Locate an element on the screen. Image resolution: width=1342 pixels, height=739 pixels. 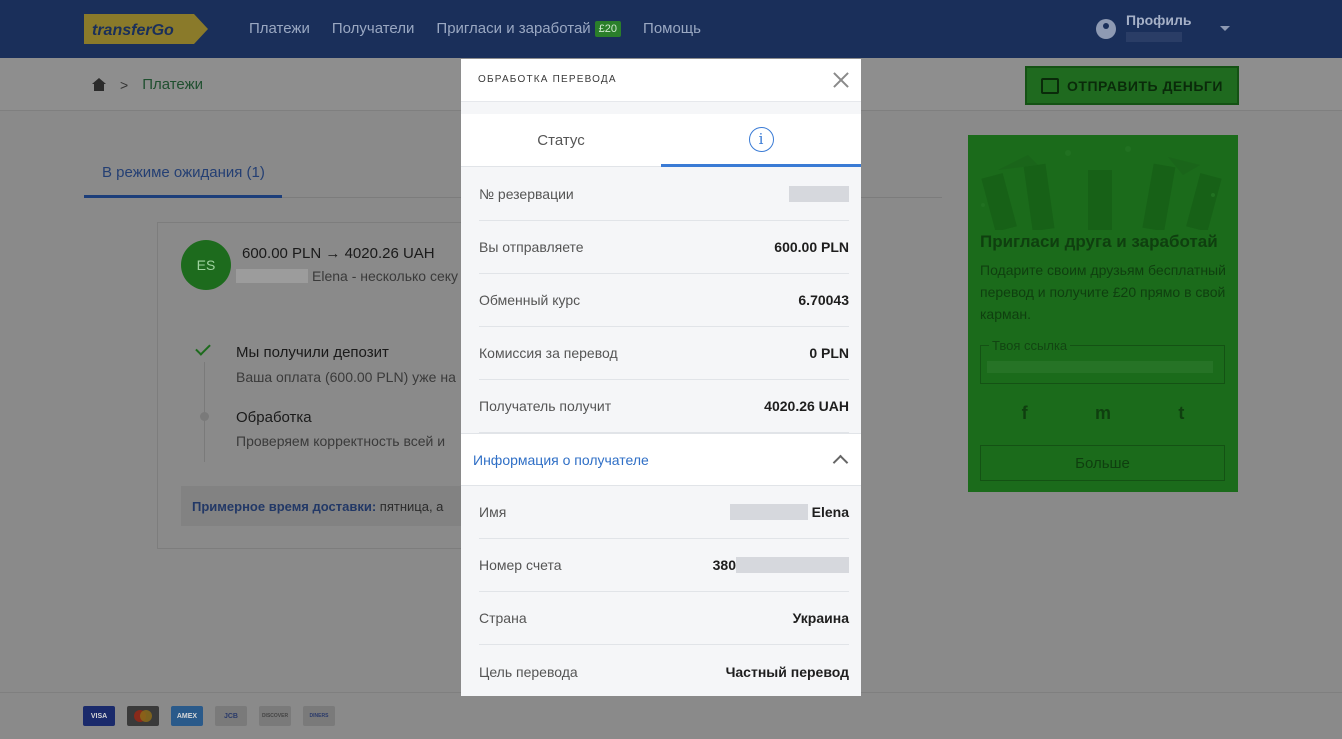
send-money-label: ОТПРАВИТЬ ДЕНЬГИ is located at coordinates (1145, 85).